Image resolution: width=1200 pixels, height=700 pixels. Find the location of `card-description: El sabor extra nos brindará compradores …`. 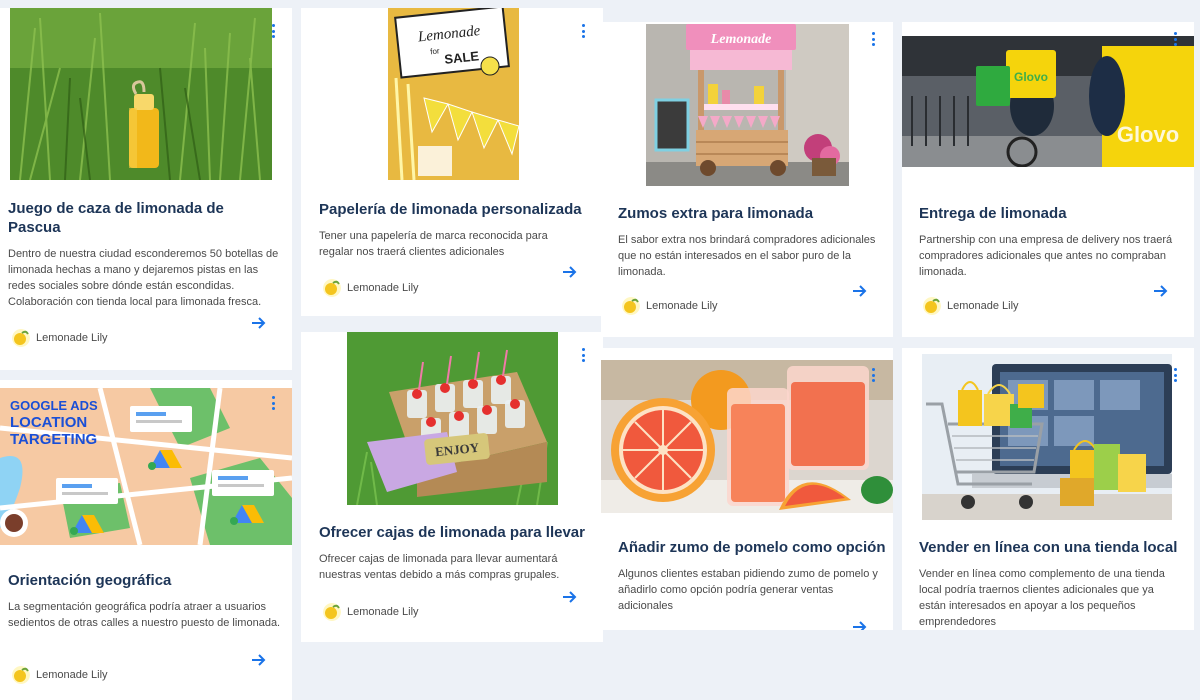

card-description: El sabor extra nos brindará compradores … is located at coordinates (747, 256).